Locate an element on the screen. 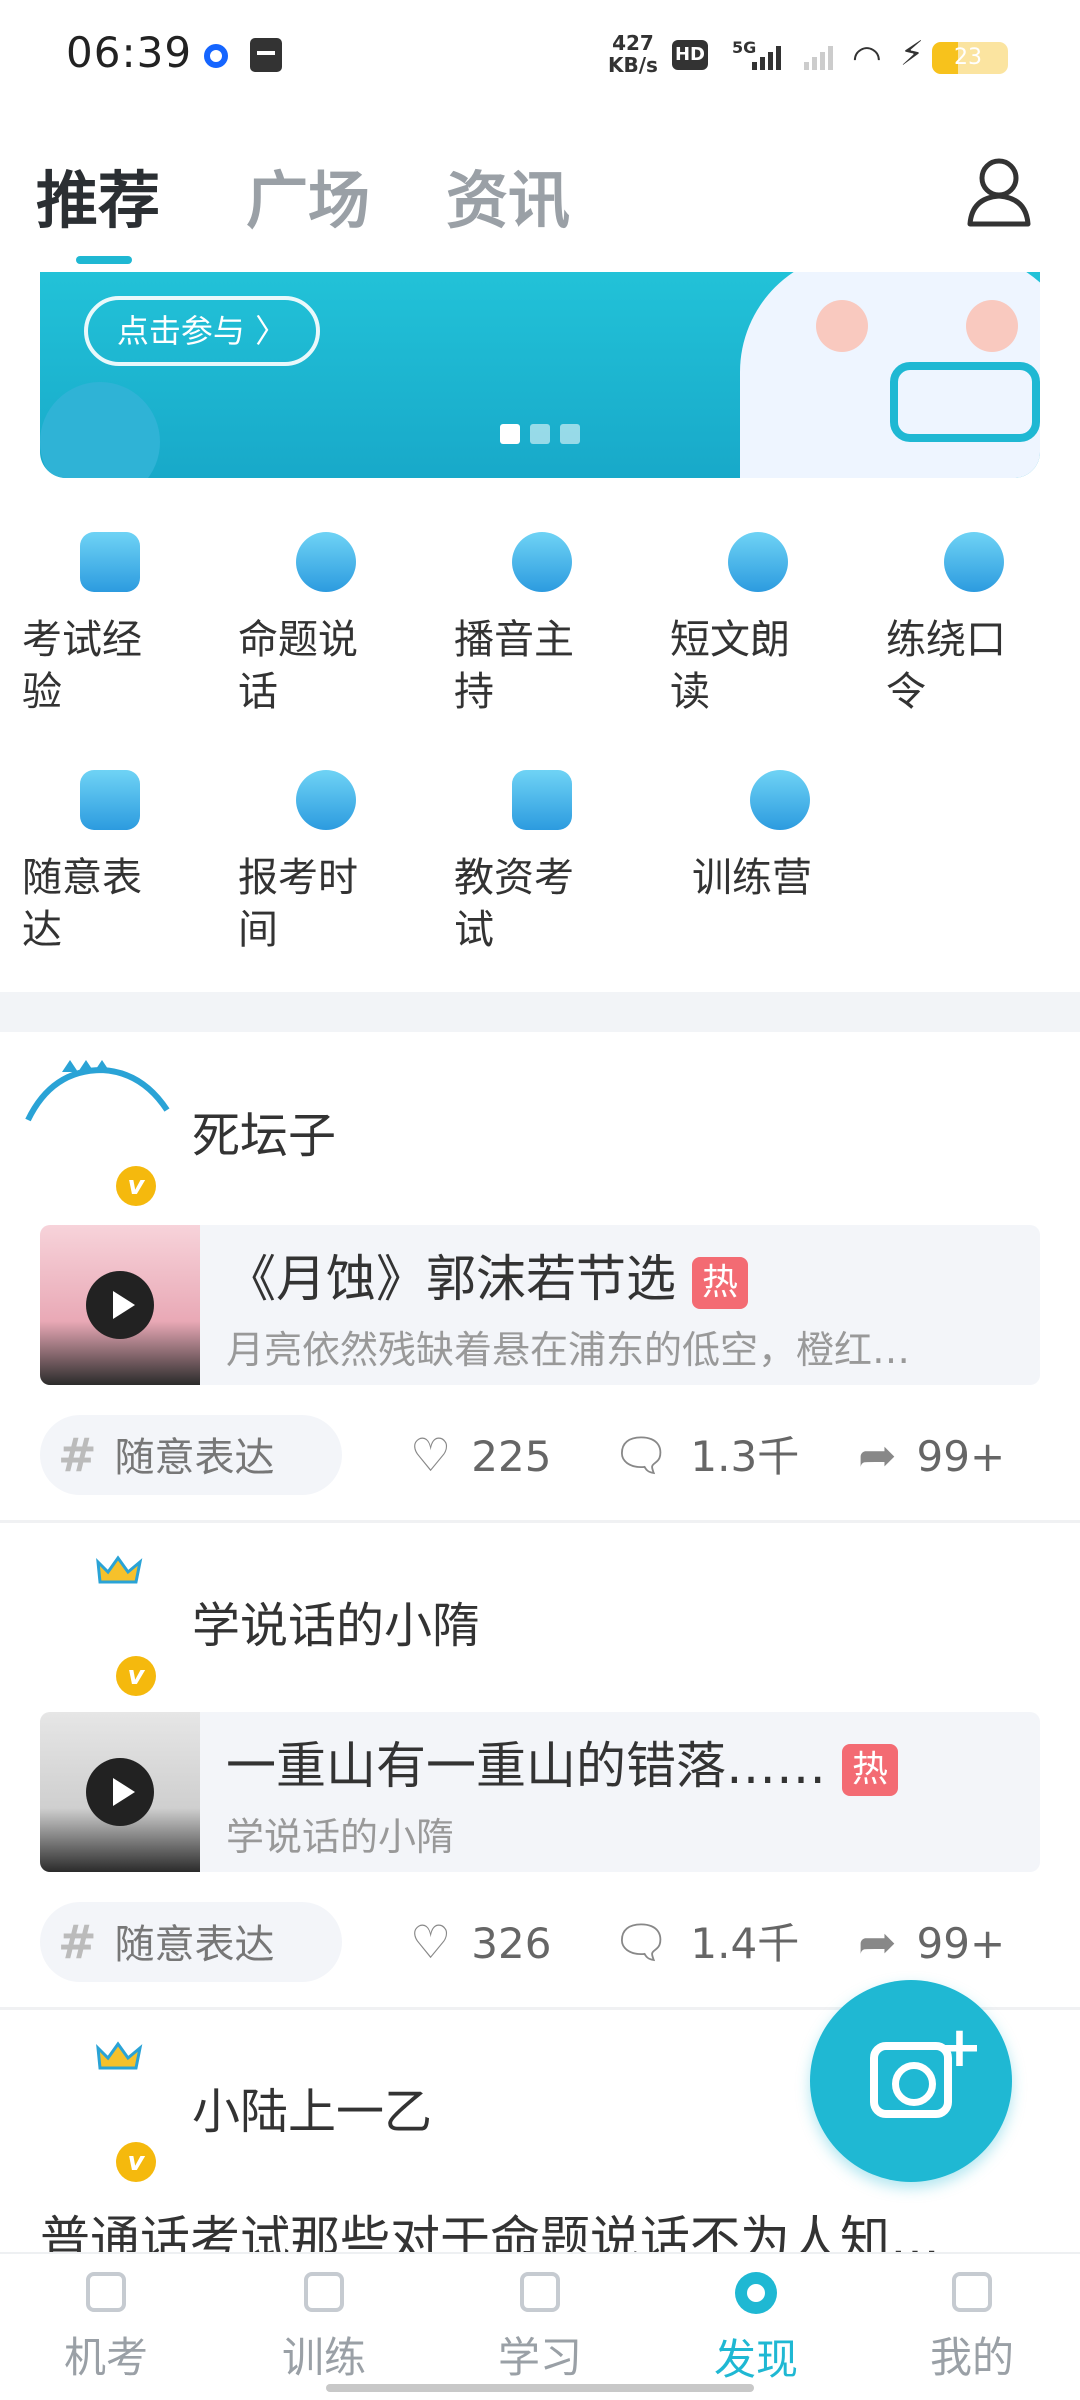 The width and height of the screenshot is (1080, 2400). top-tab-bar: 推荐 广场 资讯 is located at coordinates (536, 210).